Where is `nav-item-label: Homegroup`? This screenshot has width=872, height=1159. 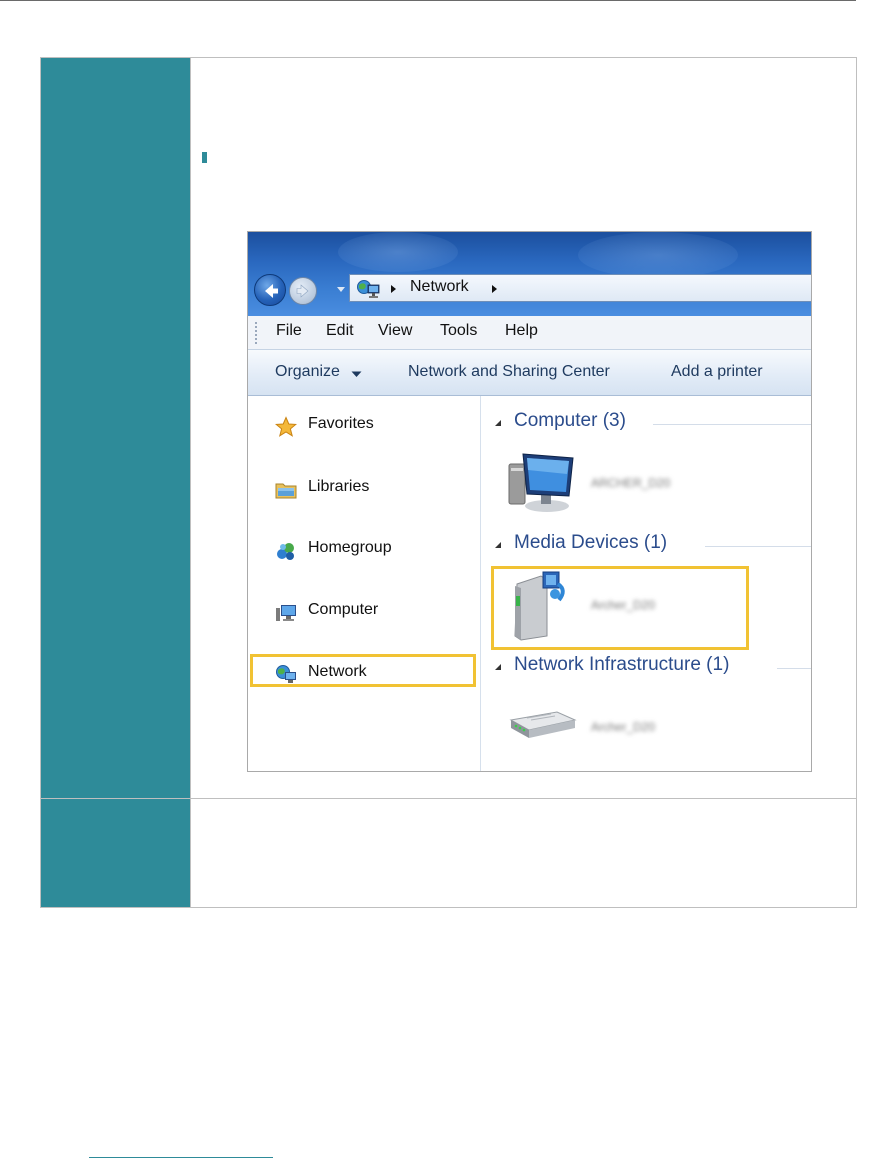
nav-item-label: Homegroup is located at coordinates (350, 547).